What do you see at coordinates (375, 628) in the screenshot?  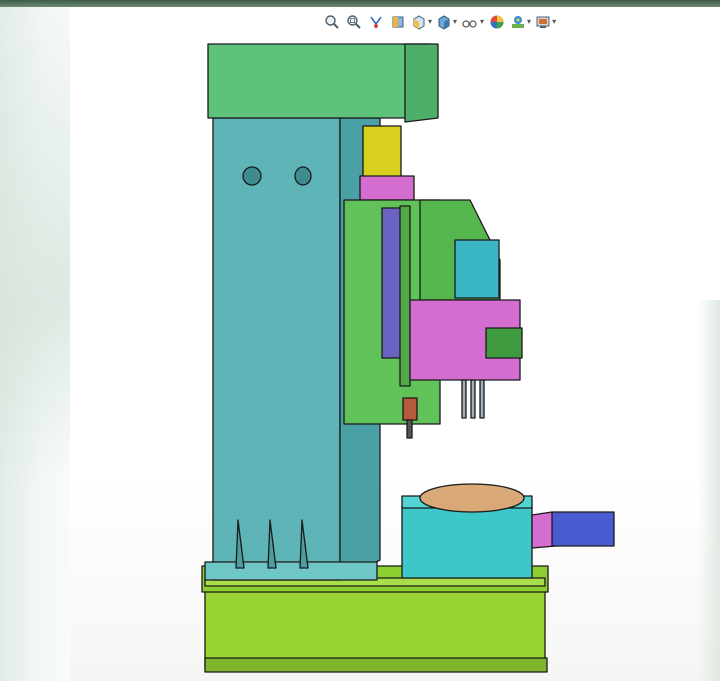 I see `machine-base-front` at bounding box center [375, 628].